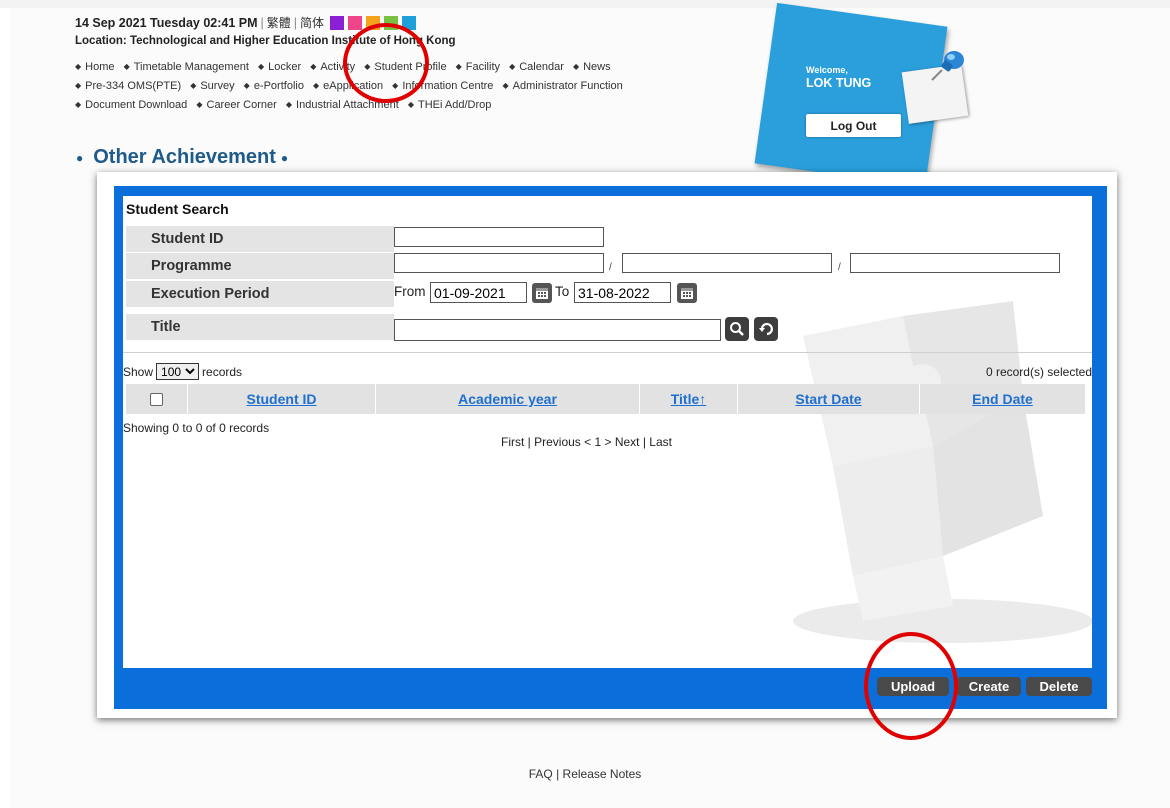 The image size is (1170, 808). I want to click on search-icon, so click(737, 329).